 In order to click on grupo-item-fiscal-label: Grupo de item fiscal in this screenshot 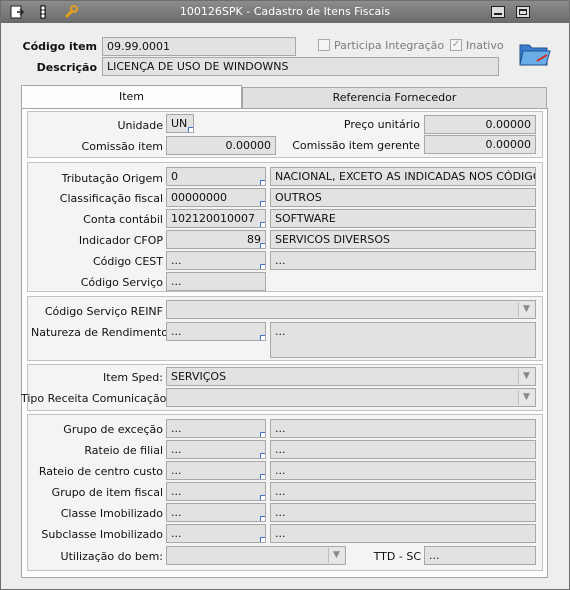, I will do `click(107, 492)`.